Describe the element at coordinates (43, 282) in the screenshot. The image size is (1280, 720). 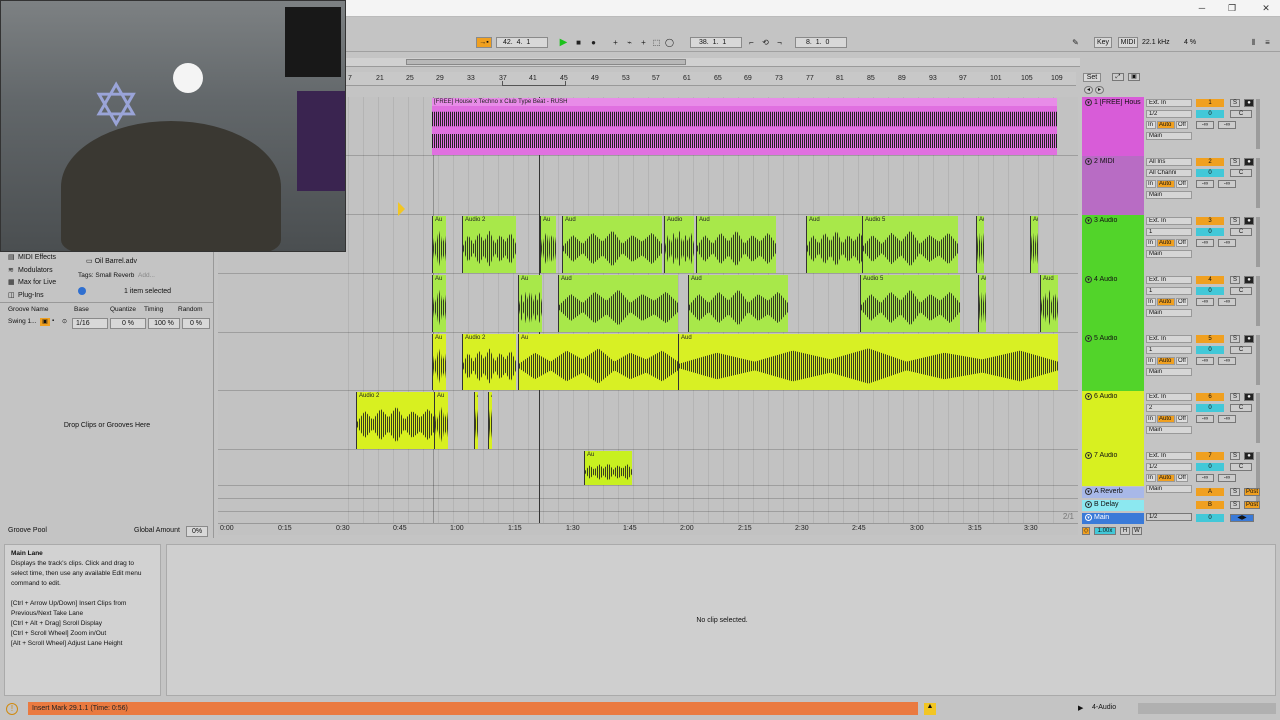
I see `browser-item-2: ▦ Max for Live` at that location.